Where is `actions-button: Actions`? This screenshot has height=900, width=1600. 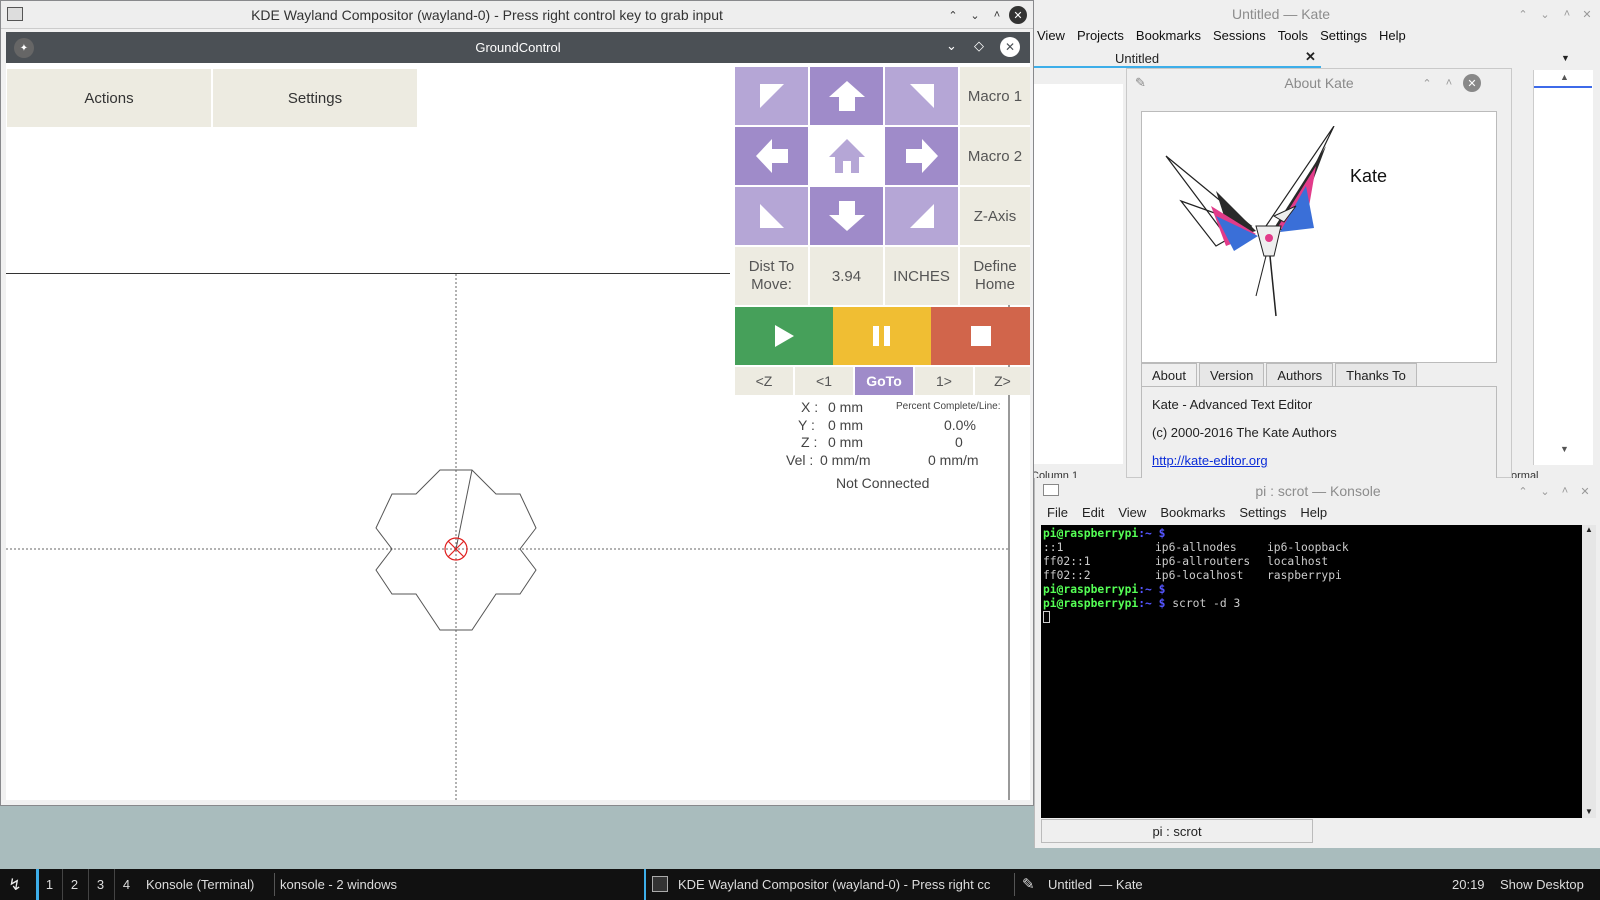 actions-button: Actions is located at coordinates (109, 98).